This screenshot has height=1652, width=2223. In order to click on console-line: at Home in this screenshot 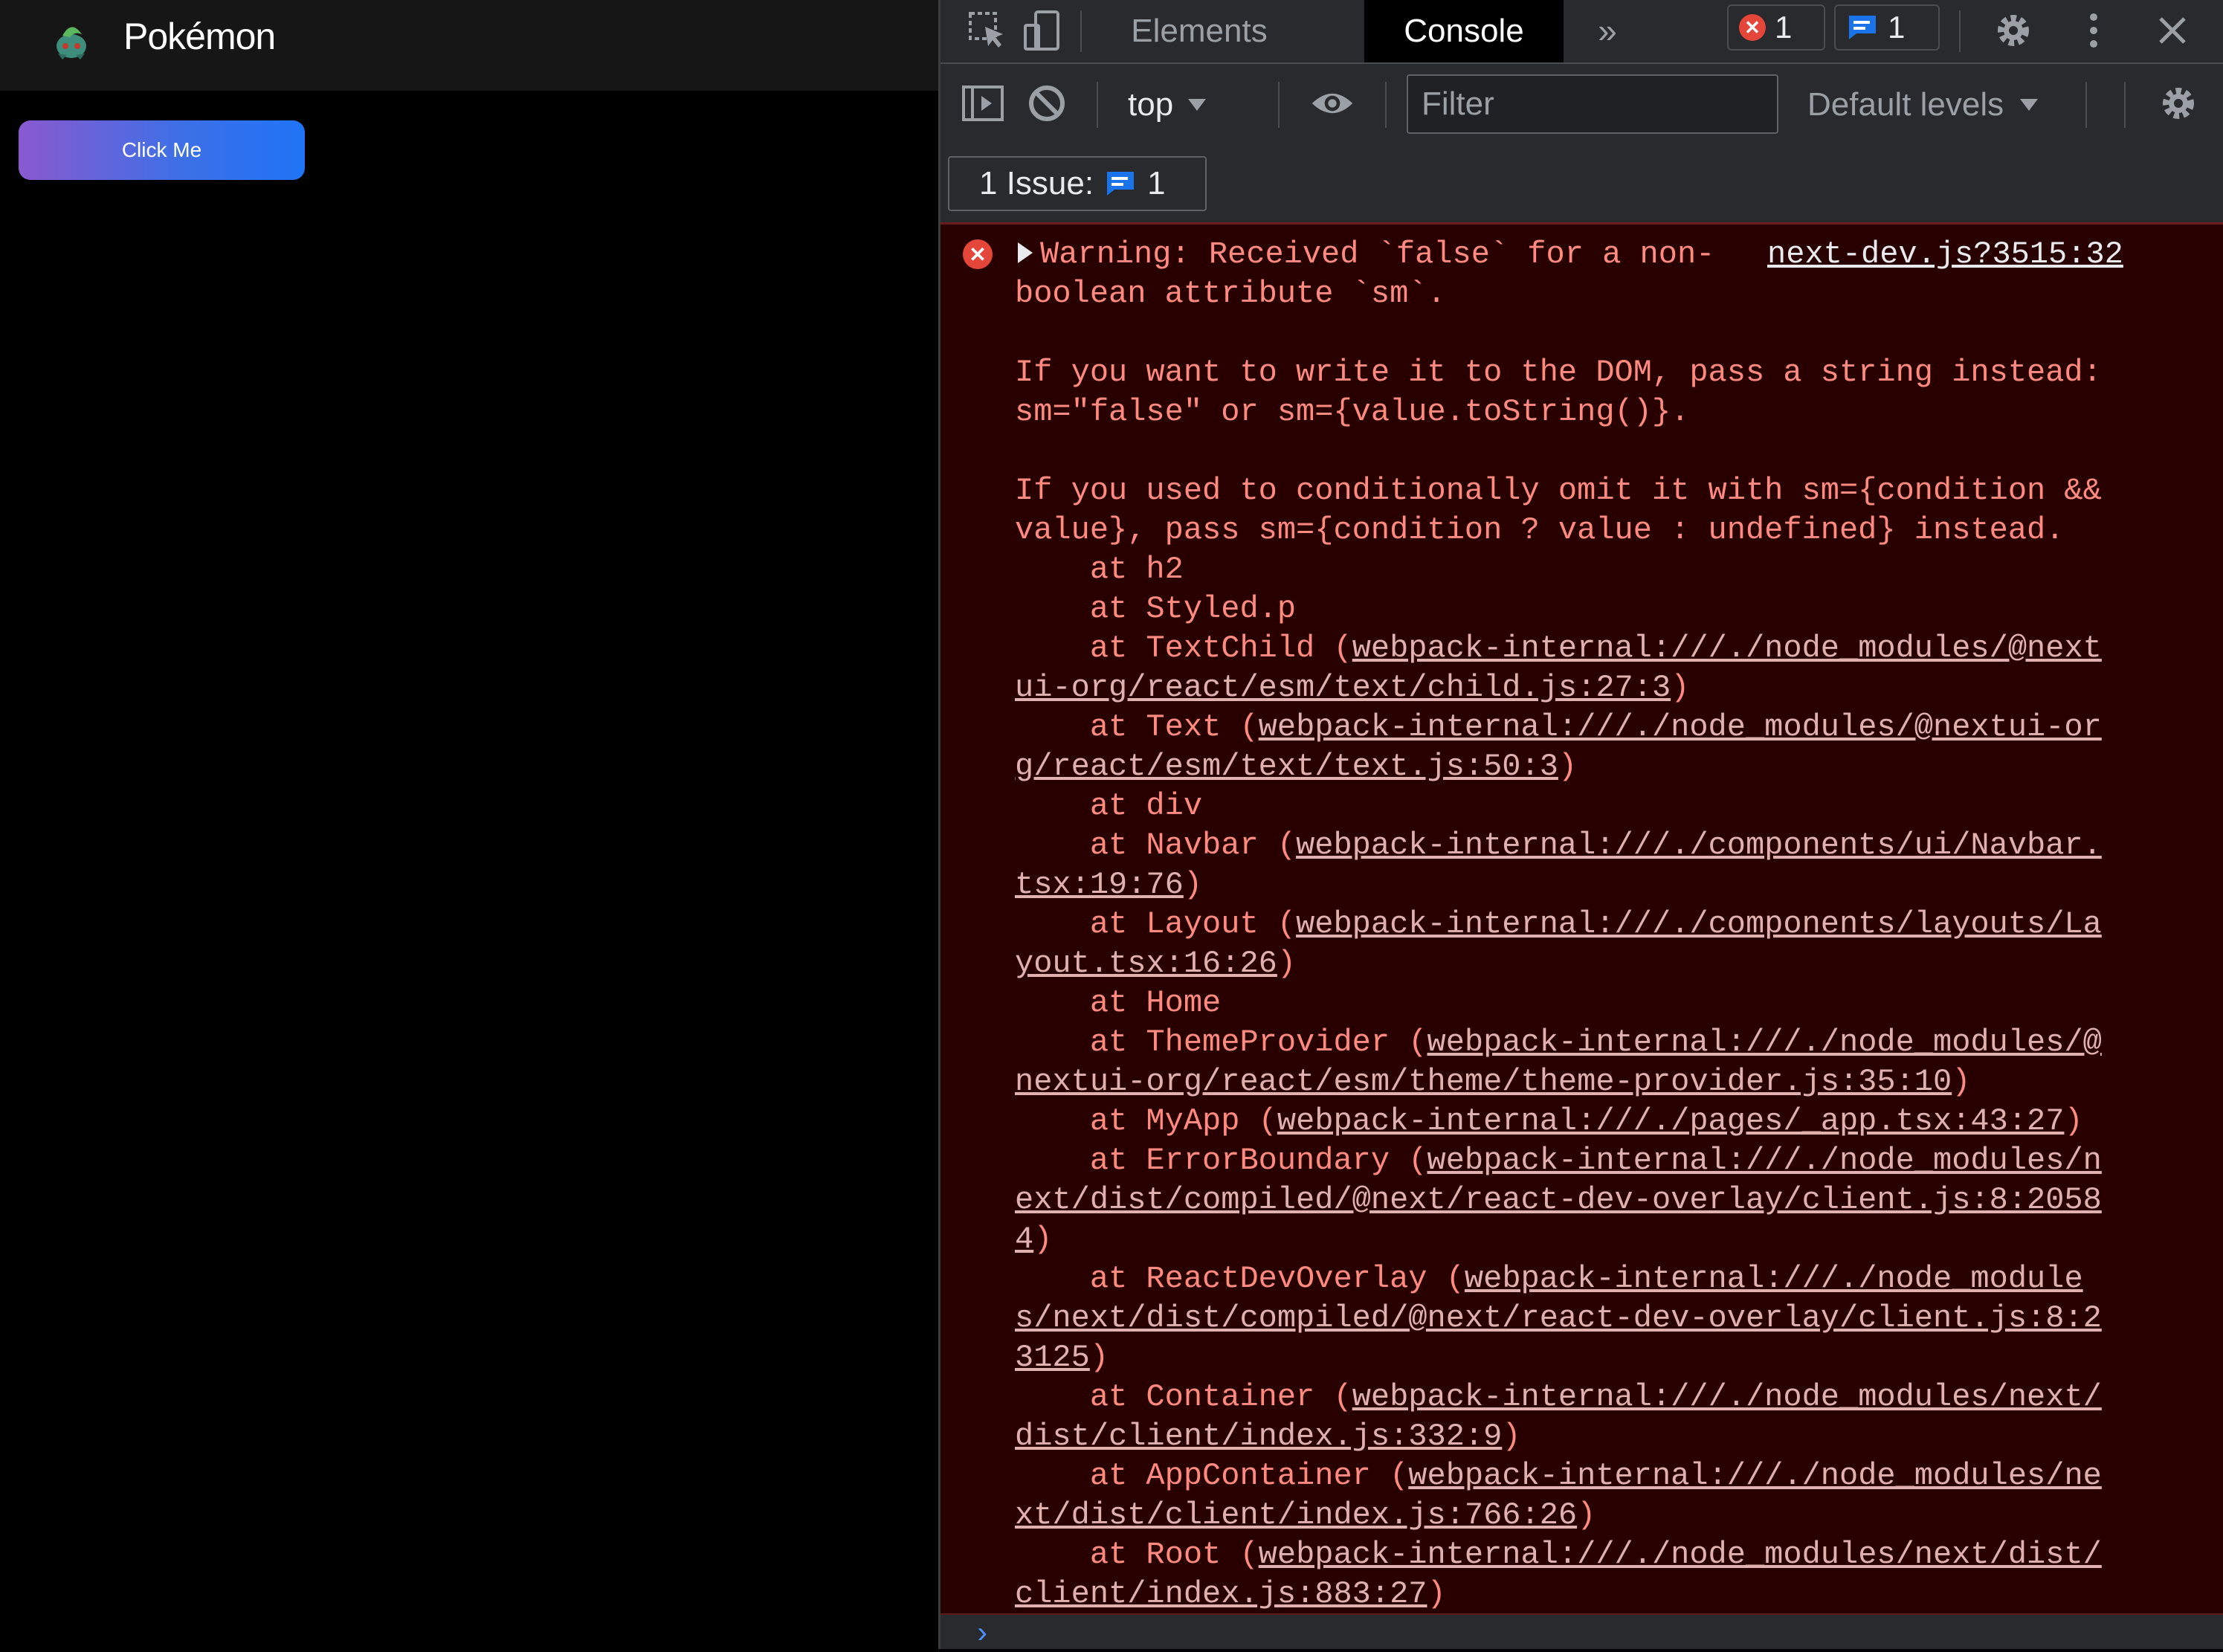, I will do `click(1602, 1003)`.